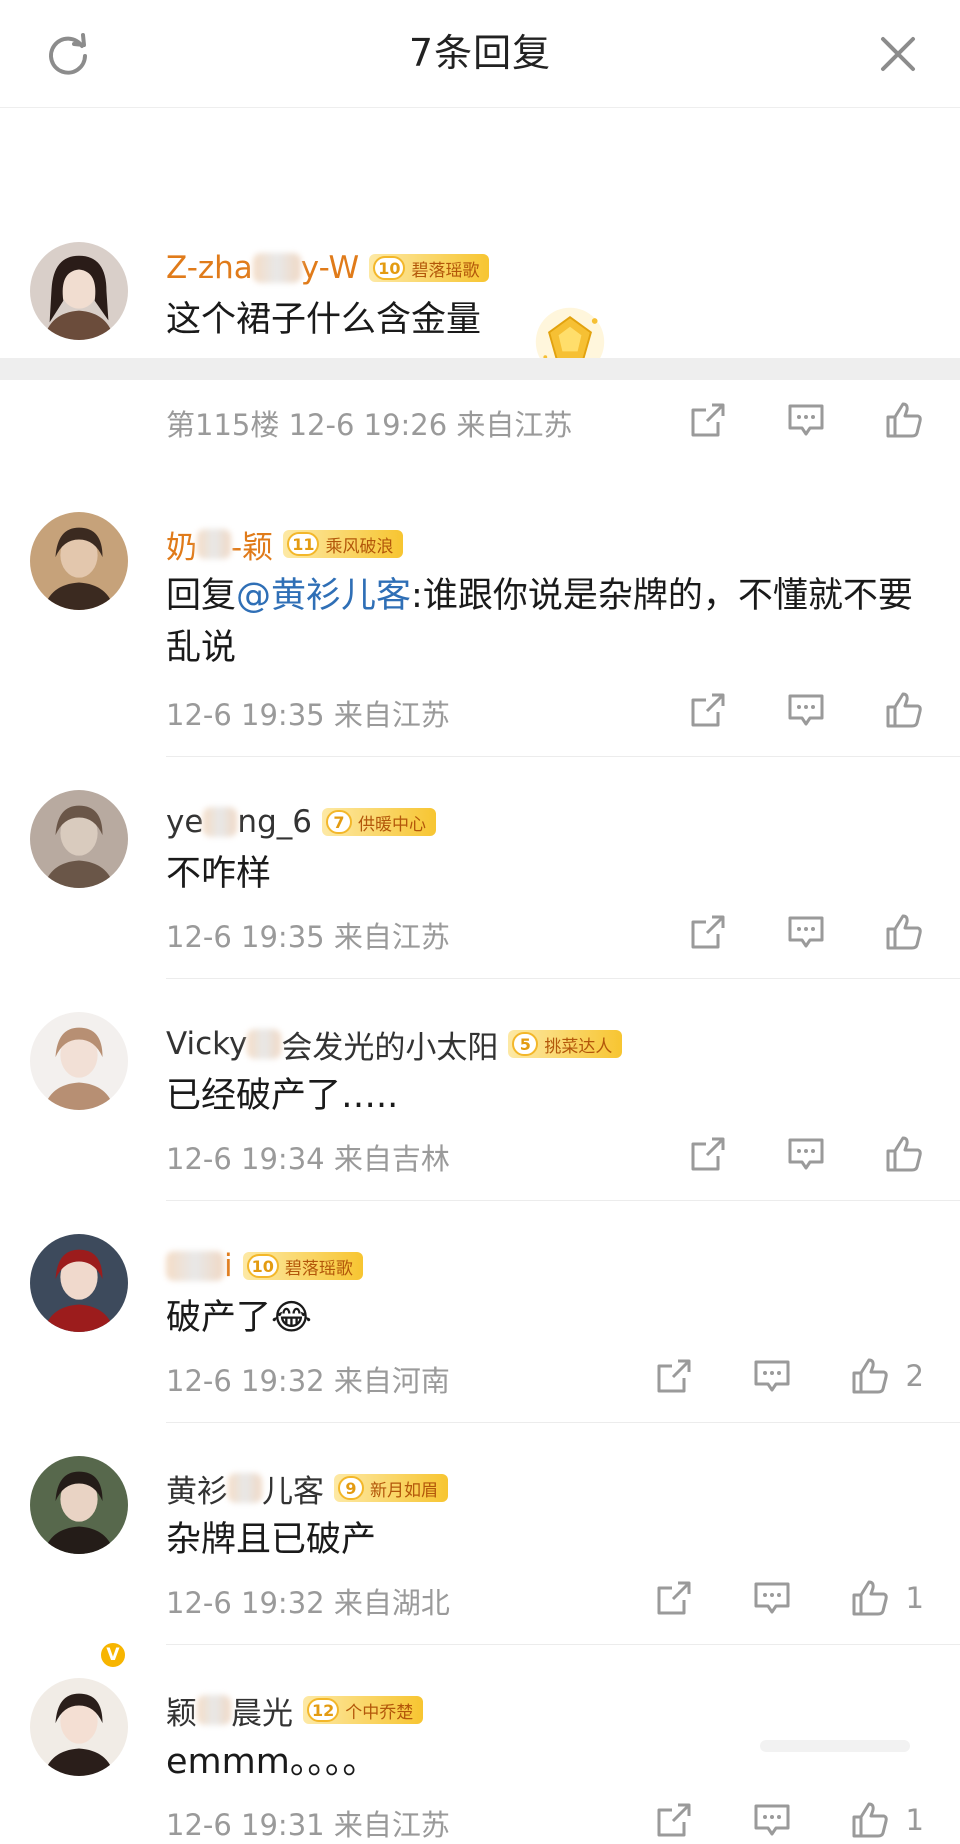  Describe the element at coordinates (206, 1044) in the screenshot. I see `username: Vicky` at that location.